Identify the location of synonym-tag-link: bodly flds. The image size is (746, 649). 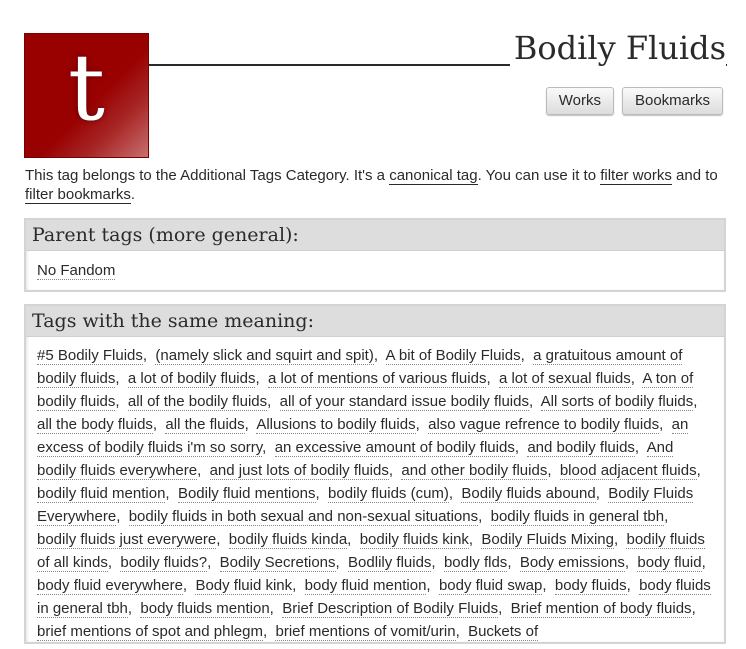
(475, 563).